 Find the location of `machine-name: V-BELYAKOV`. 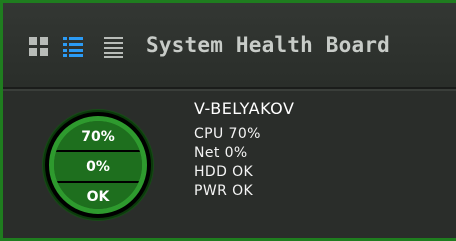

machine-name: V-BELYAKOV is located at coordinates (244, 109).